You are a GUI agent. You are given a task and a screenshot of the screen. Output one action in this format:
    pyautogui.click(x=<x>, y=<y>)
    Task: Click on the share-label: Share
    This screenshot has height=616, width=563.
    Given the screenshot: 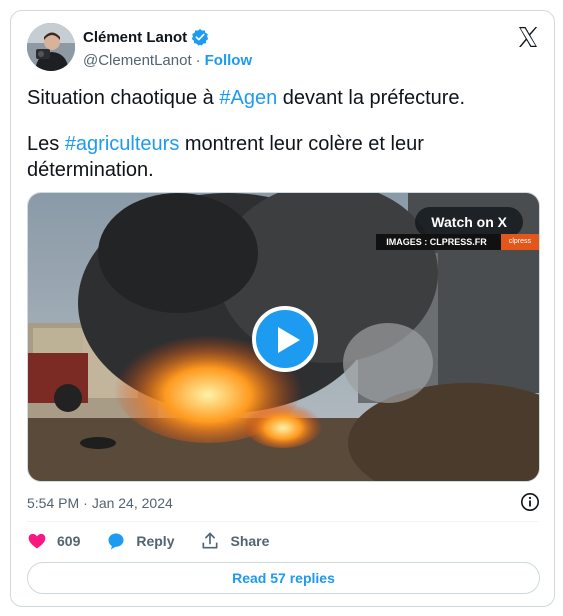 What is the action you would take?
    pyautogui.click(x=250, y=541)
    